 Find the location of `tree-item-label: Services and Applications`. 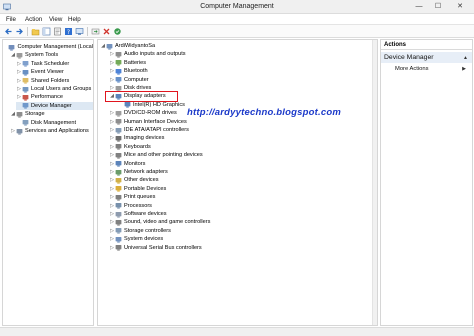

tree-item-label: Services and Applications is located at coordinates (57, 131).